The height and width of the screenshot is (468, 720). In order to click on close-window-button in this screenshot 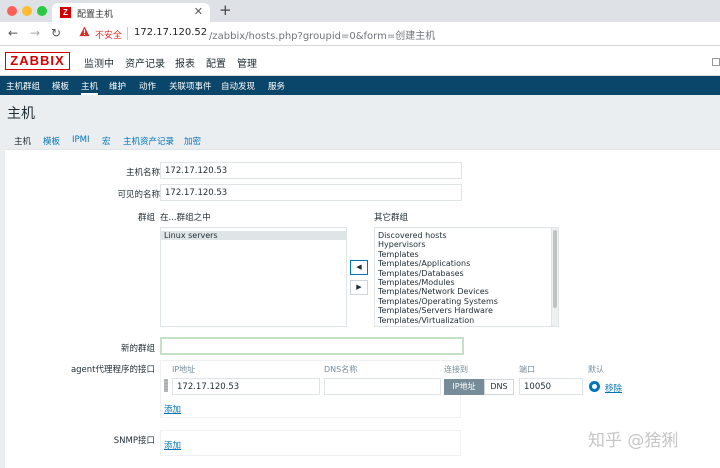, I will do `click(12, 11)`.